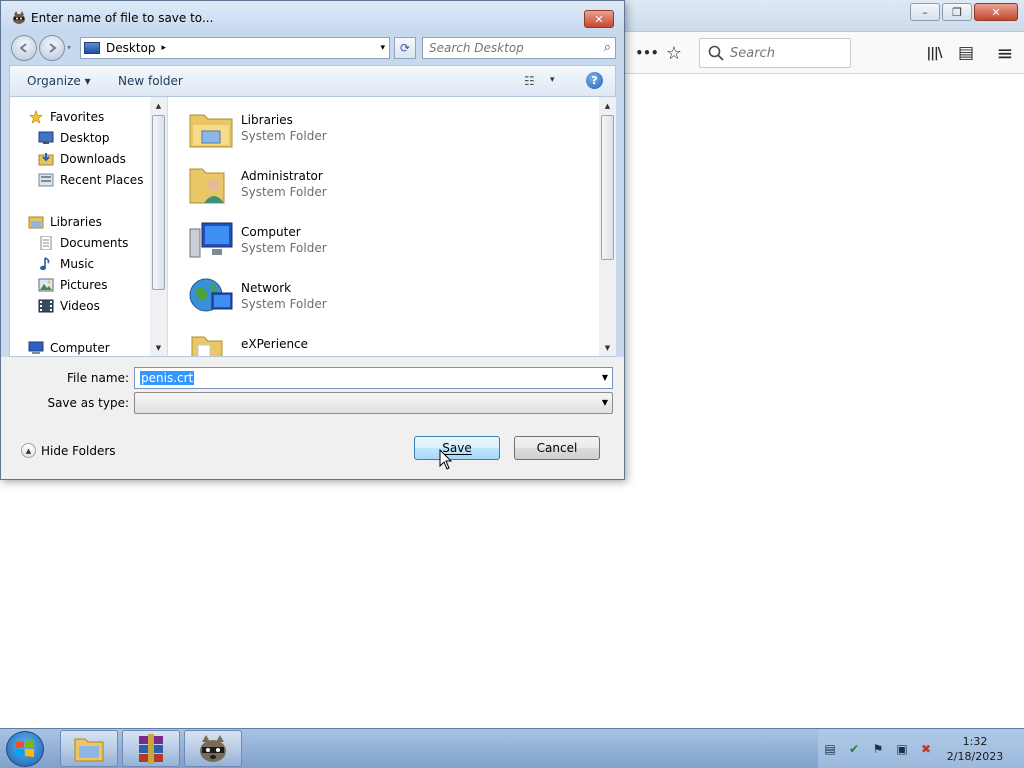 The width and height of the screenshot is (1024, 768). I want to click on libraries-folder-icon, so click(211, 131).